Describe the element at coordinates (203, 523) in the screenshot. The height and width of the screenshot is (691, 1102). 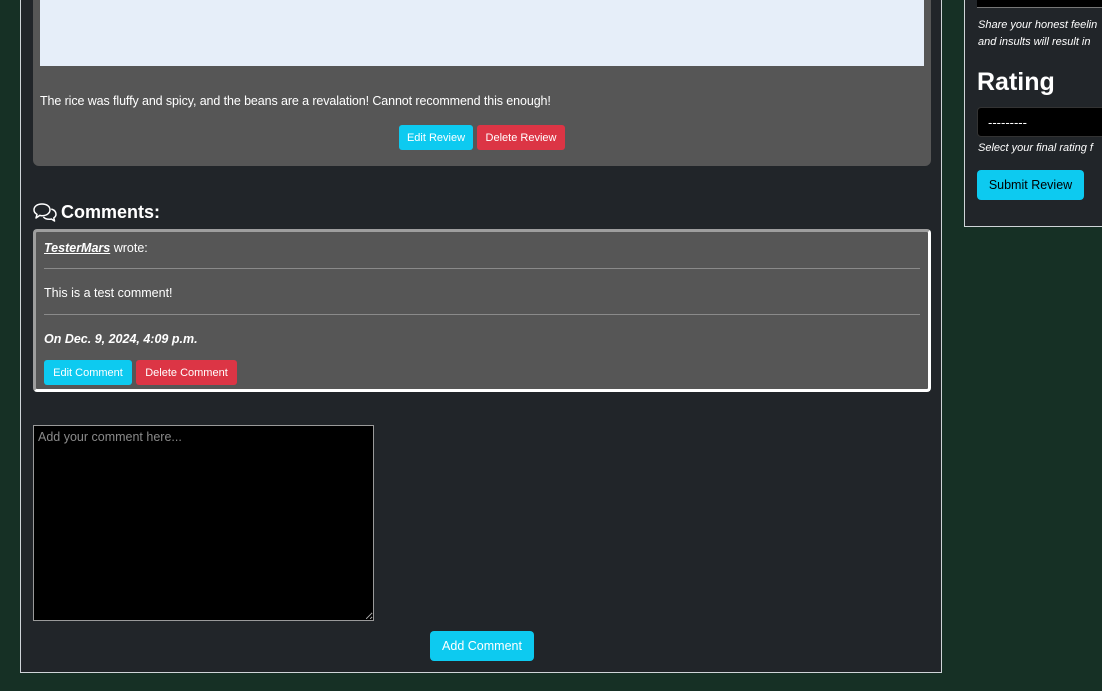
I see `comment-textarea` at that location.